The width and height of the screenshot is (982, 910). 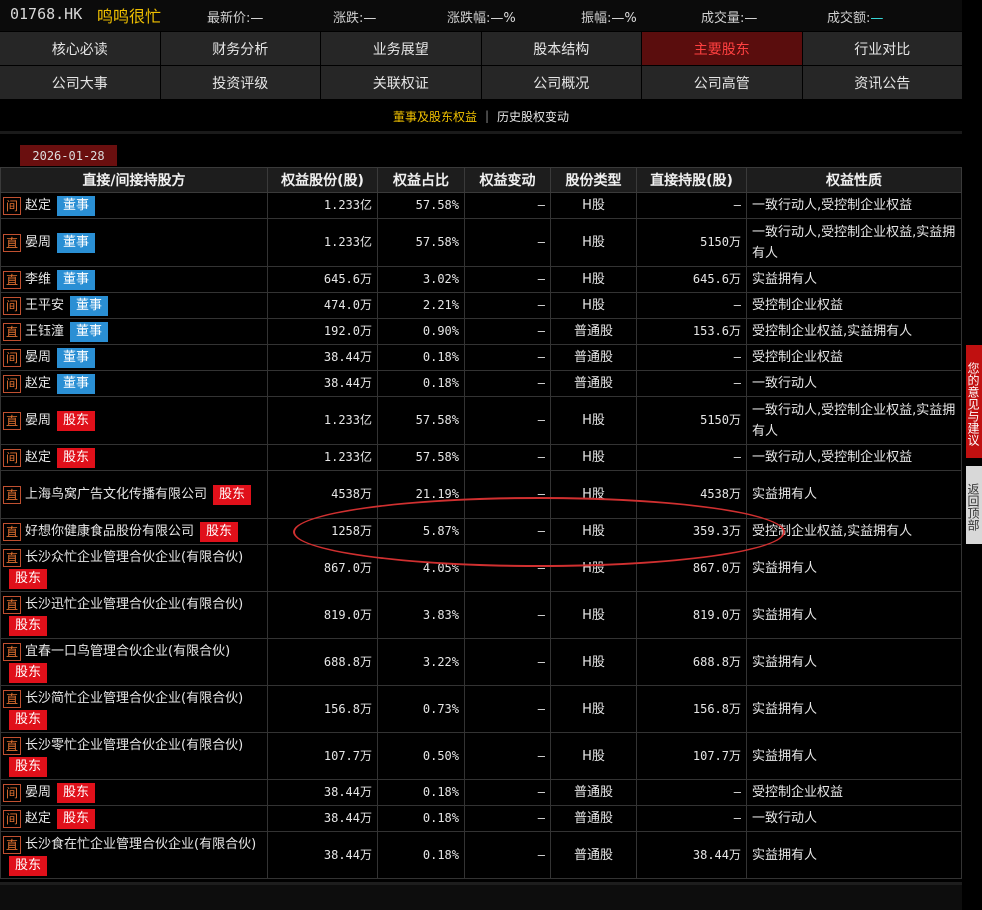 What do you see at coordinates (127, 651) in the screenshot?
I see `holder-name: 宜春一口鸟管理合伙企业(有限合伙)` at bounding box center [127, 651].